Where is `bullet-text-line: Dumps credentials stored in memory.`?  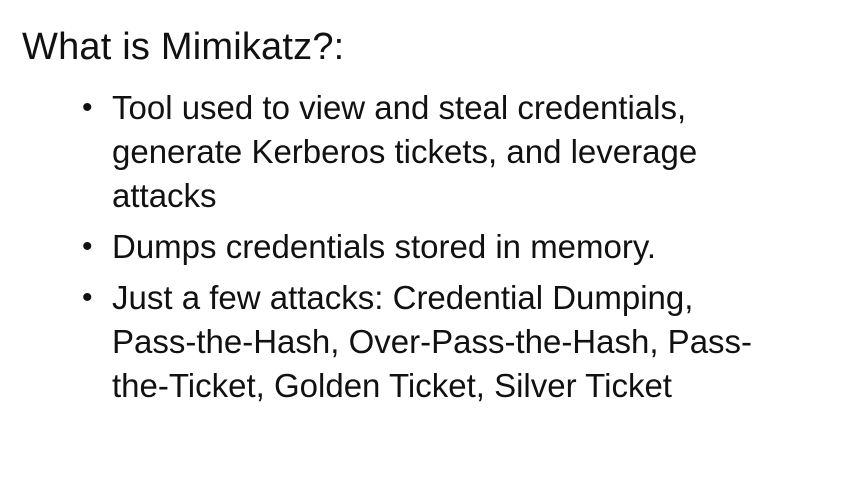
bullet-text-line: Dumps credentials stored in memory. is located at coordinates (384, 246).